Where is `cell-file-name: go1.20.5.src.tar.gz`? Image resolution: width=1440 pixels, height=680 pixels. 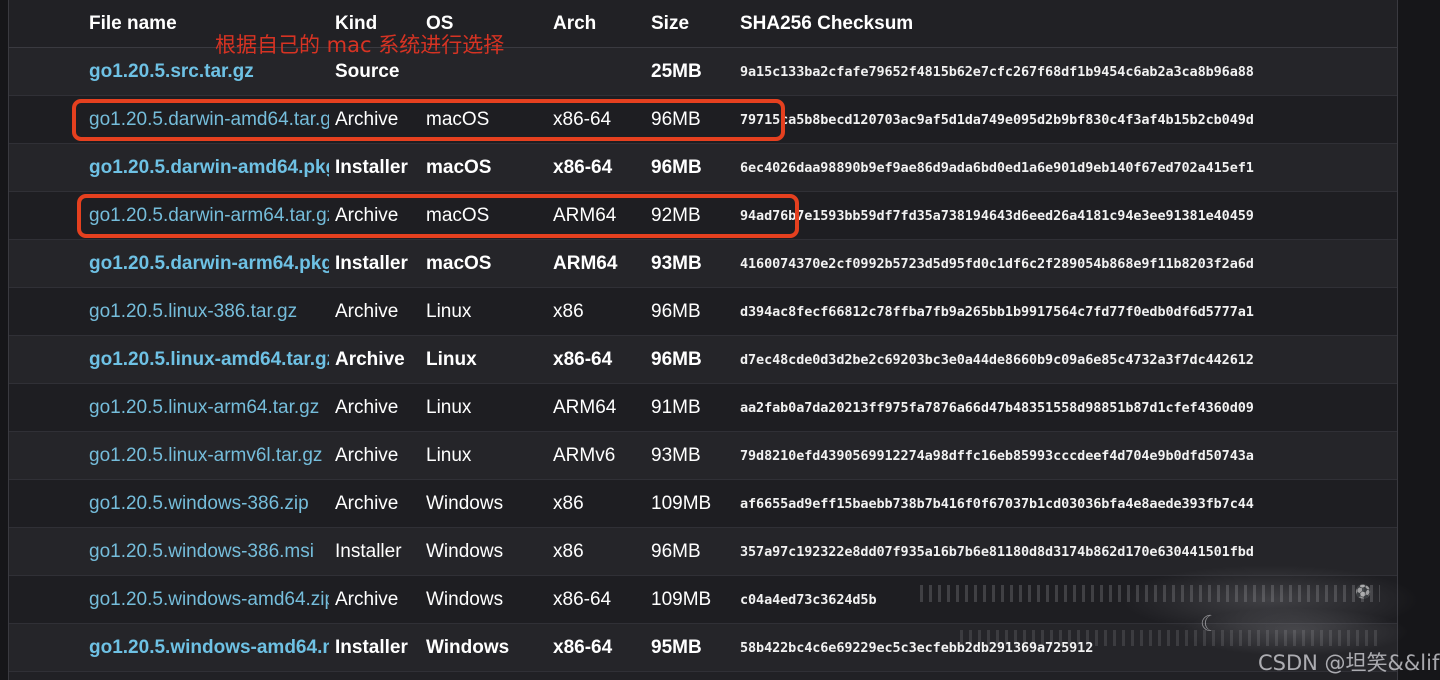
cell-file-name: go1.20.5.src.tar.gz is located at coordinates (169, 71).